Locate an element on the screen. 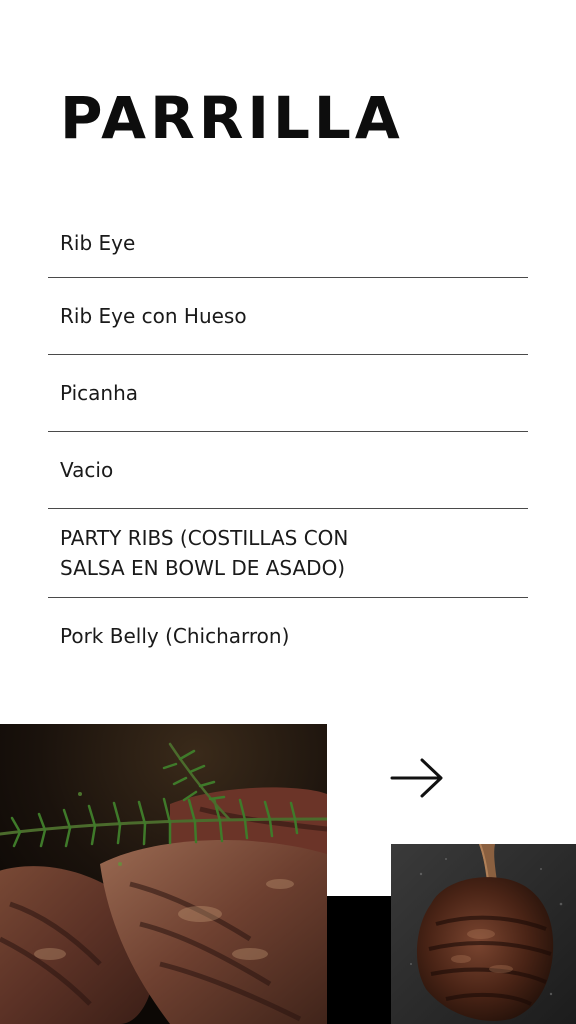 The width and height of the screenshot is (576, 1024). menu-item-picanha: Picanha is located at coordinates (288, 393).